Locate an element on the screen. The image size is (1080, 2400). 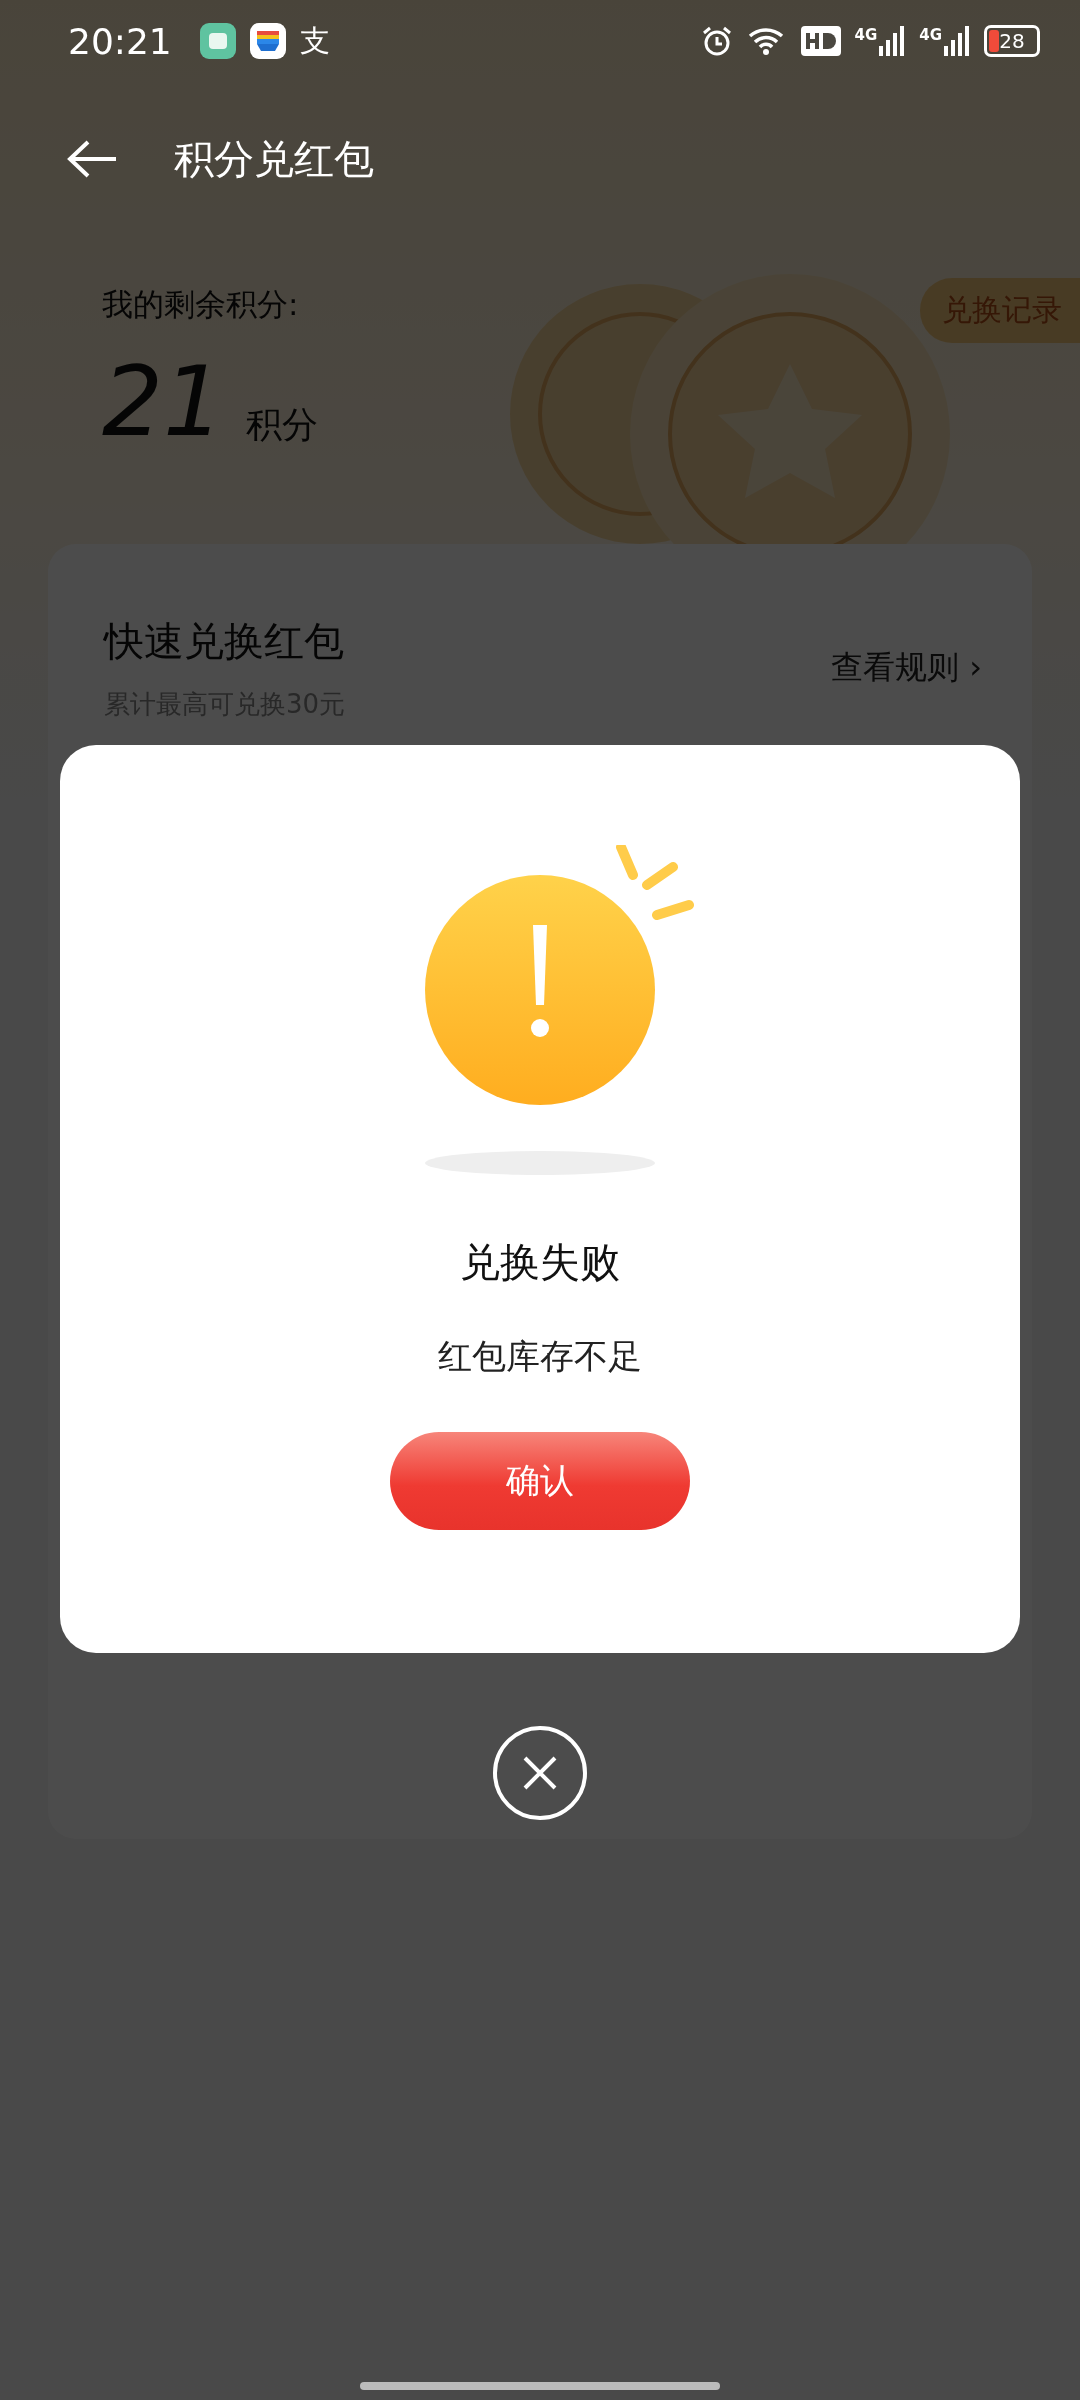
hd-icon is located at coordinates (820, 41).